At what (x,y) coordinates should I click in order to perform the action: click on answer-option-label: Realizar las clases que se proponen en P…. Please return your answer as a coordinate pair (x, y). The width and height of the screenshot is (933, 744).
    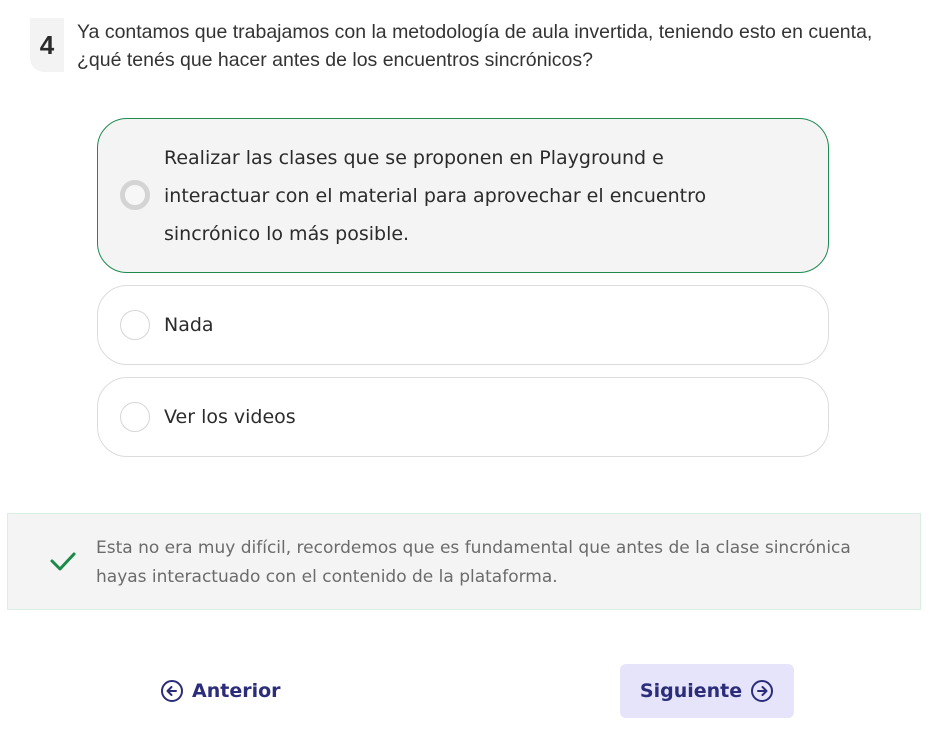
    Looking at the image, I should click on (435, 196).